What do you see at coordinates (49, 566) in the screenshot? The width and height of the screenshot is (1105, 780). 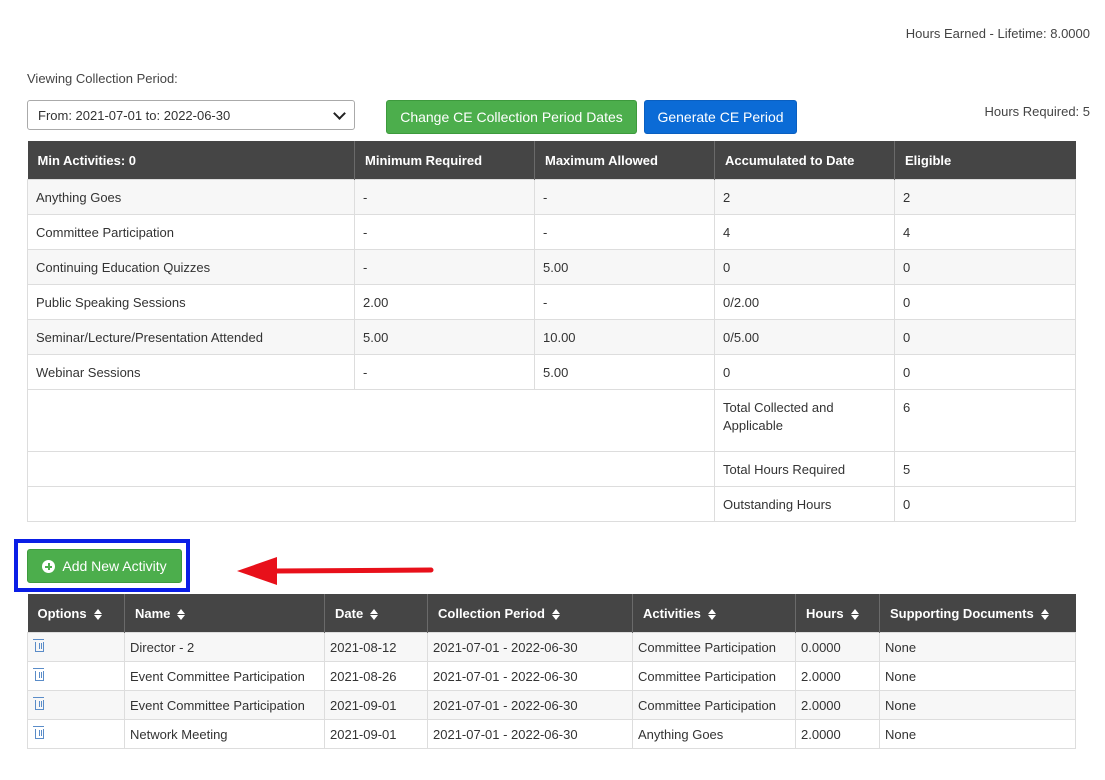 I see `plus-circle-icon` at bounding box center [49, 566].